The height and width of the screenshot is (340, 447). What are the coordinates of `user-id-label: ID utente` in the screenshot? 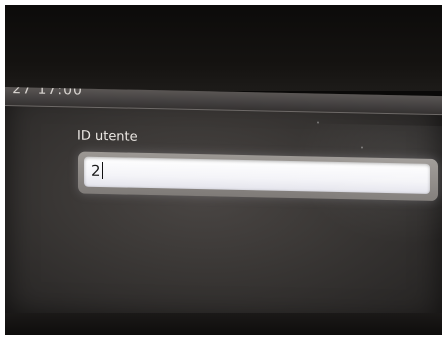 It's located at (107, 136).